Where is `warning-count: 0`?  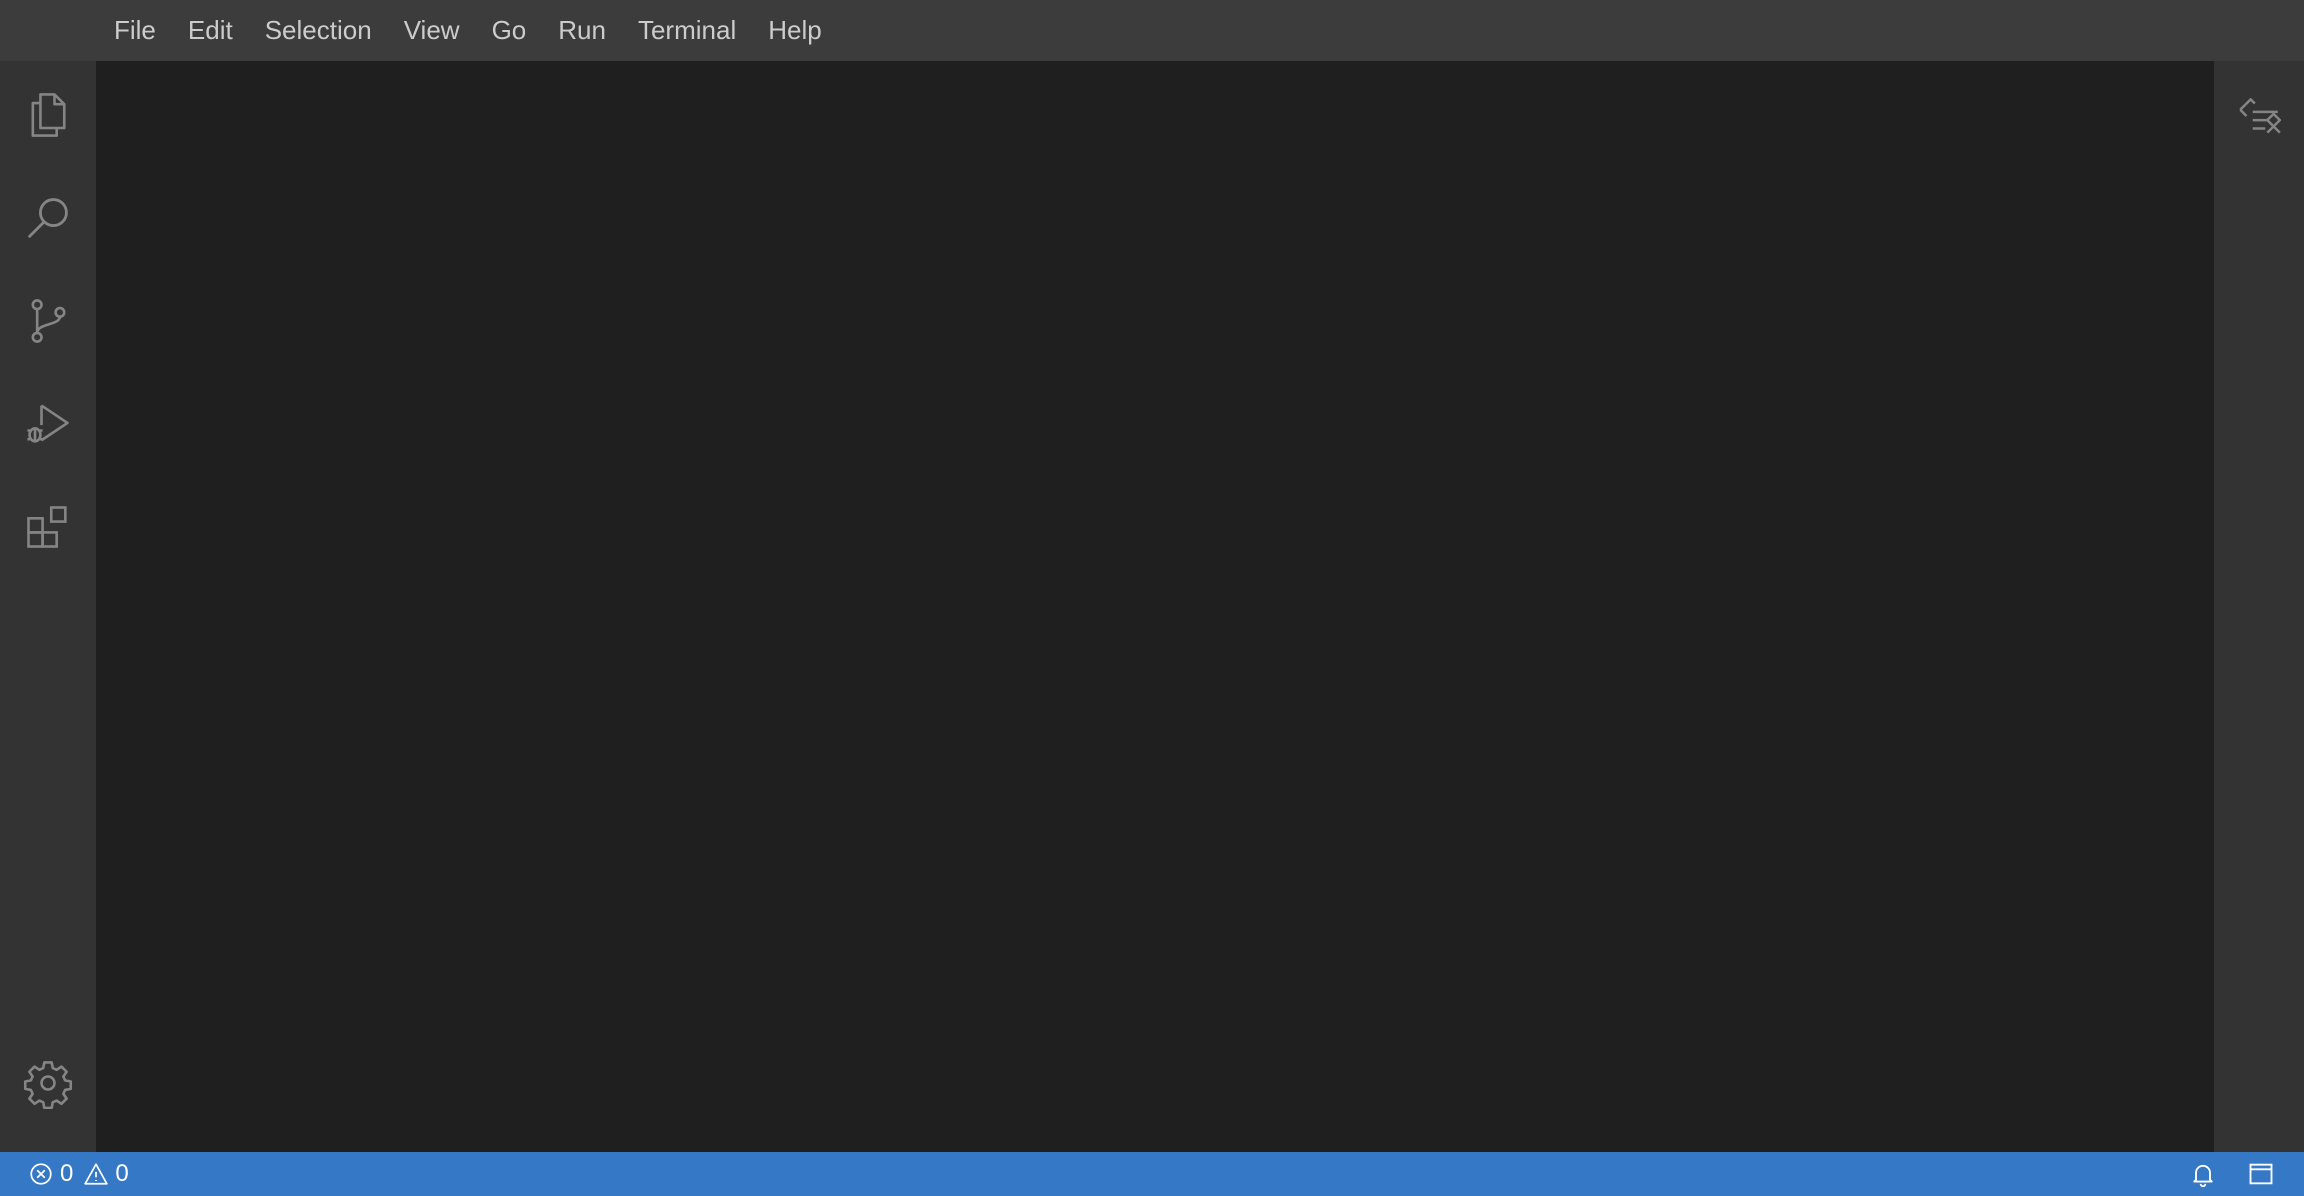 warning-count: 0 is located at coordinates (122, 1173).